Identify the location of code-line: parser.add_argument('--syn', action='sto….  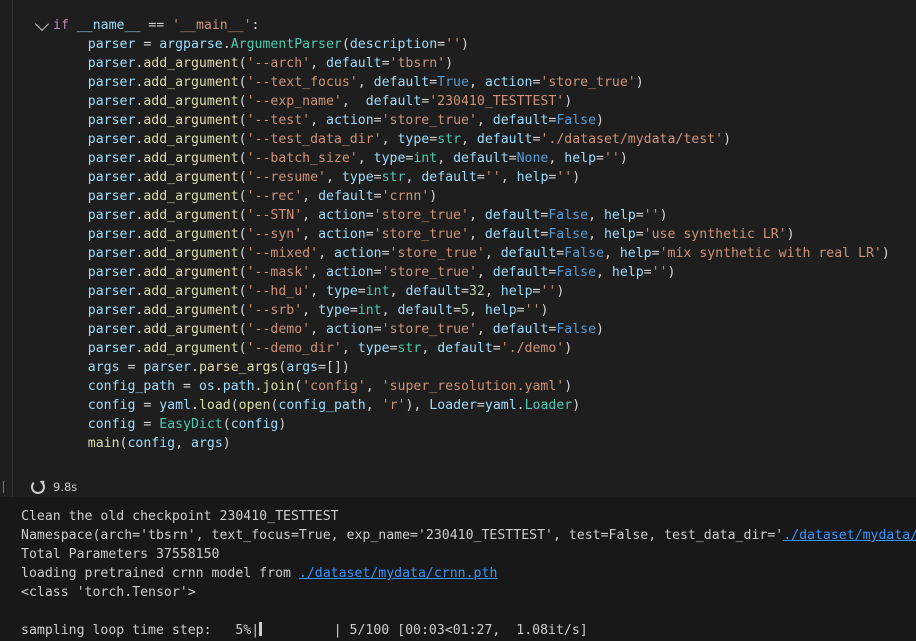
(461, 234).